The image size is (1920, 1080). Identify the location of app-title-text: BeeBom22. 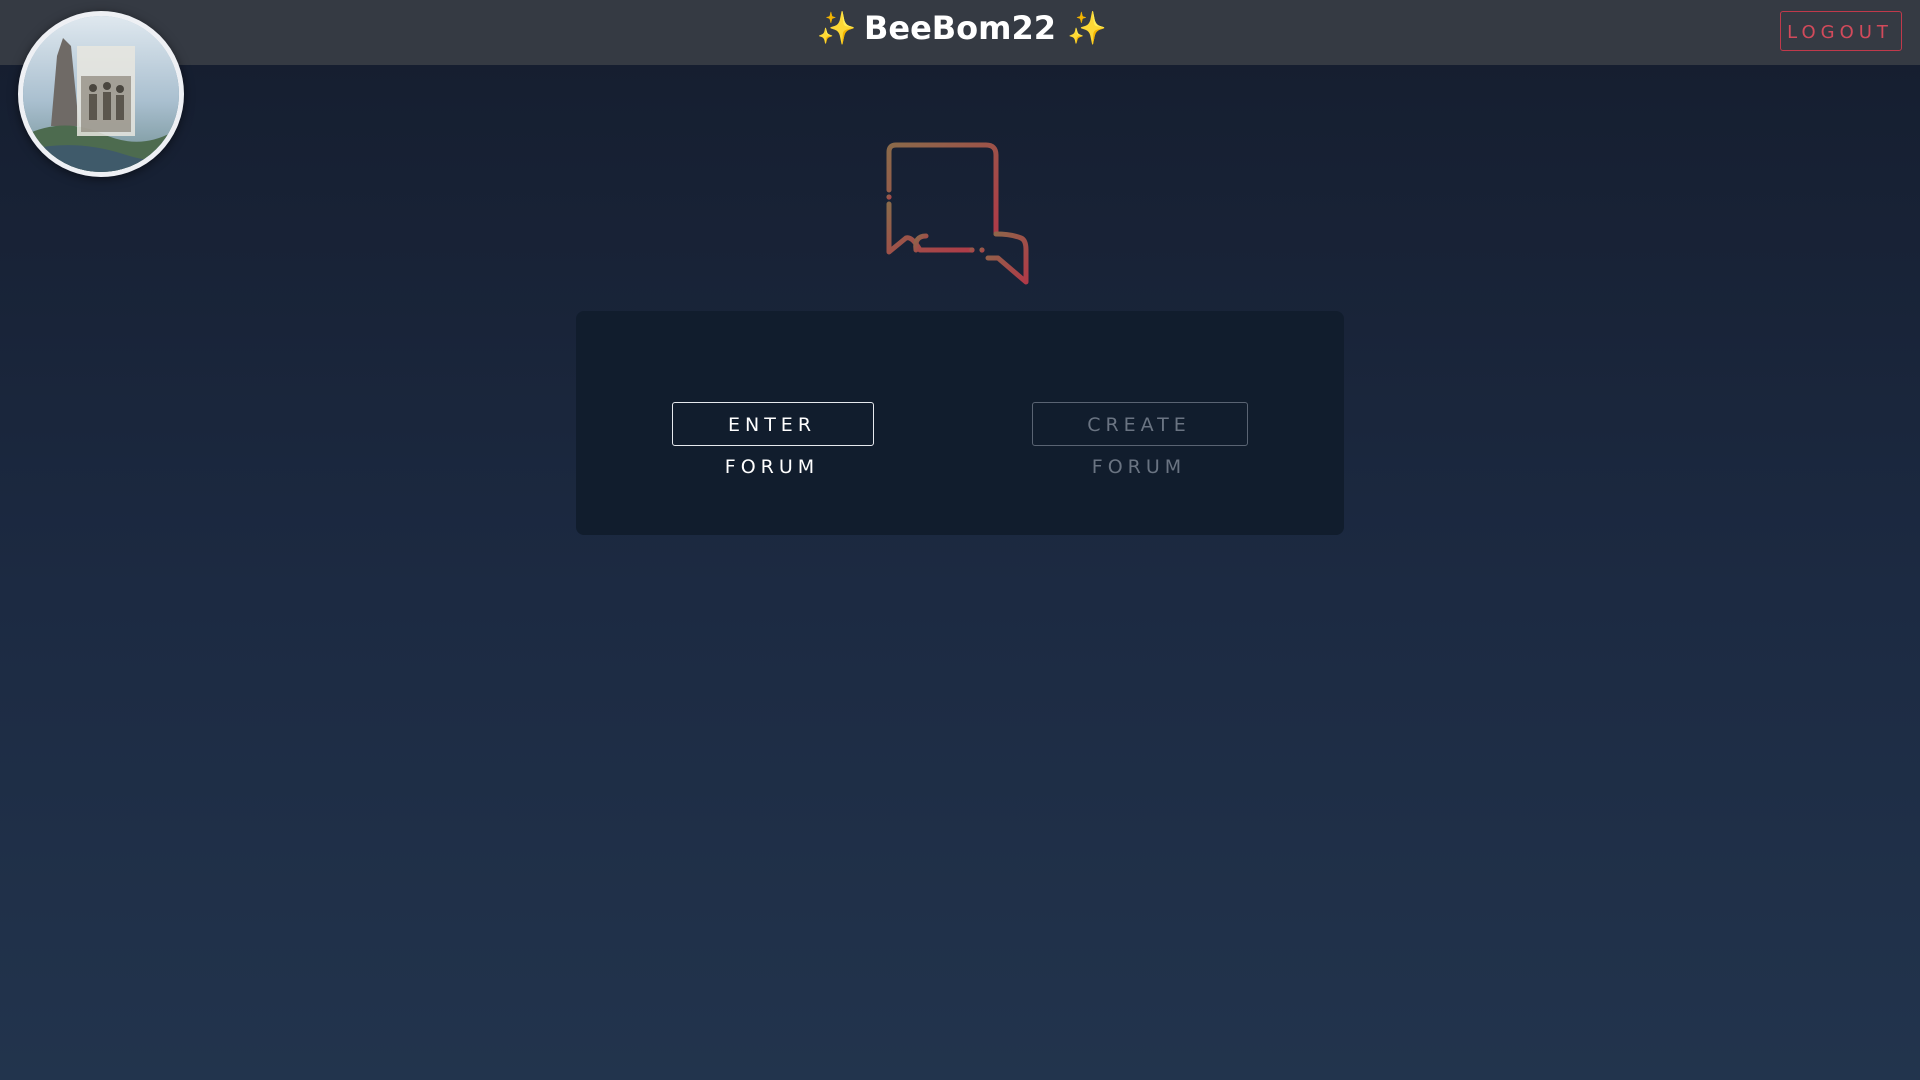
(960, 28).